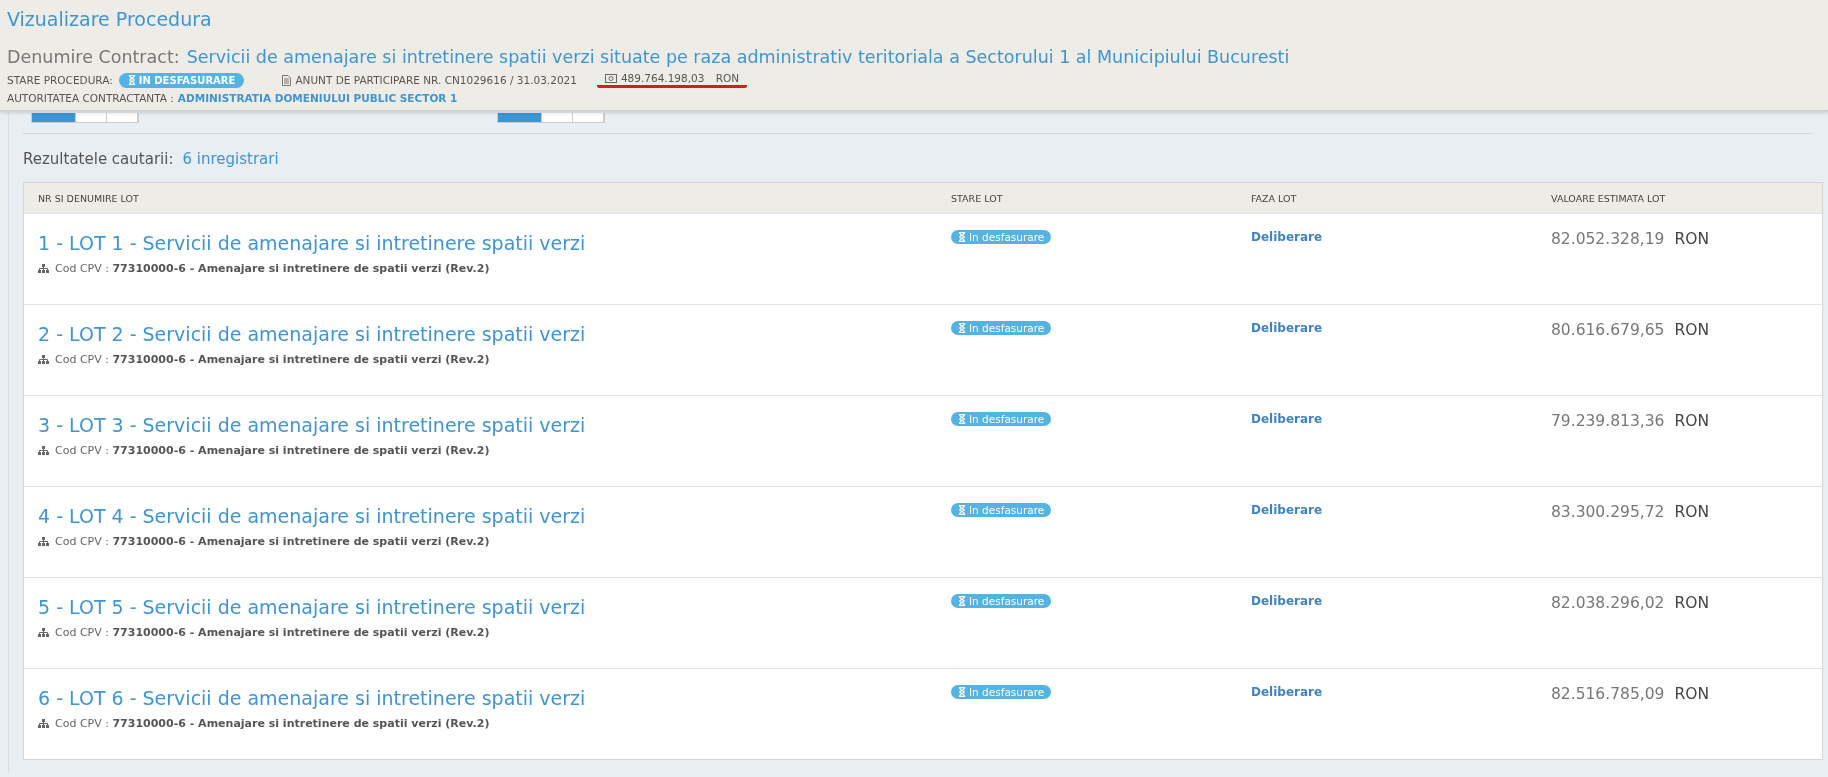 This screenshot has height=777, width=1828. What do you see at coordinates (1608, 198) in the screenshot?
I see `column-header: VALOARE ESTIMATA LOT` at bounding box center [1608, 198].